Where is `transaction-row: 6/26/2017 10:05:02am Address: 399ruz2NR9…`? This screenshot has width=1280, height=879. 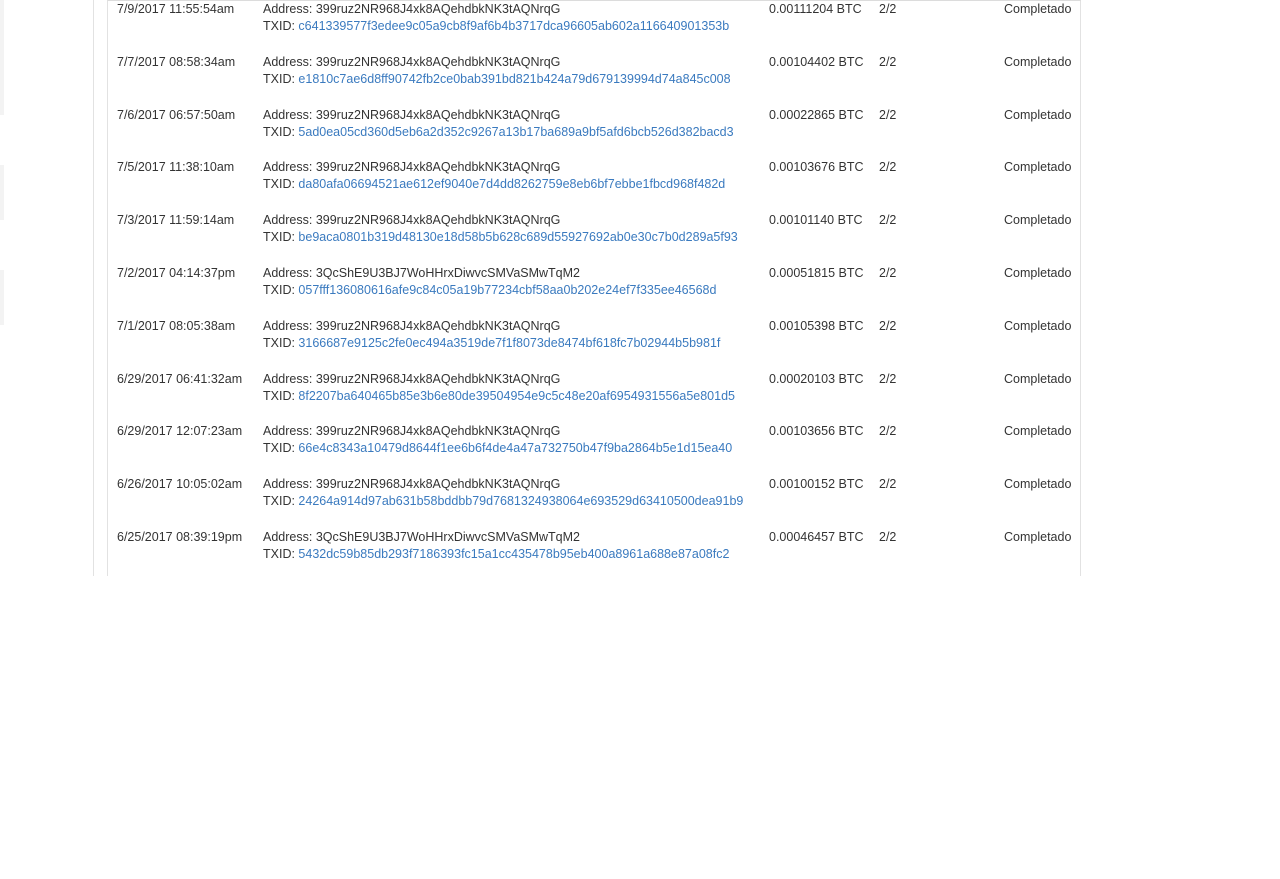
transaction-row: 6/26/2017 10:05:02am Address: 399ruz2NR9… is located at coordinates (594, 501).